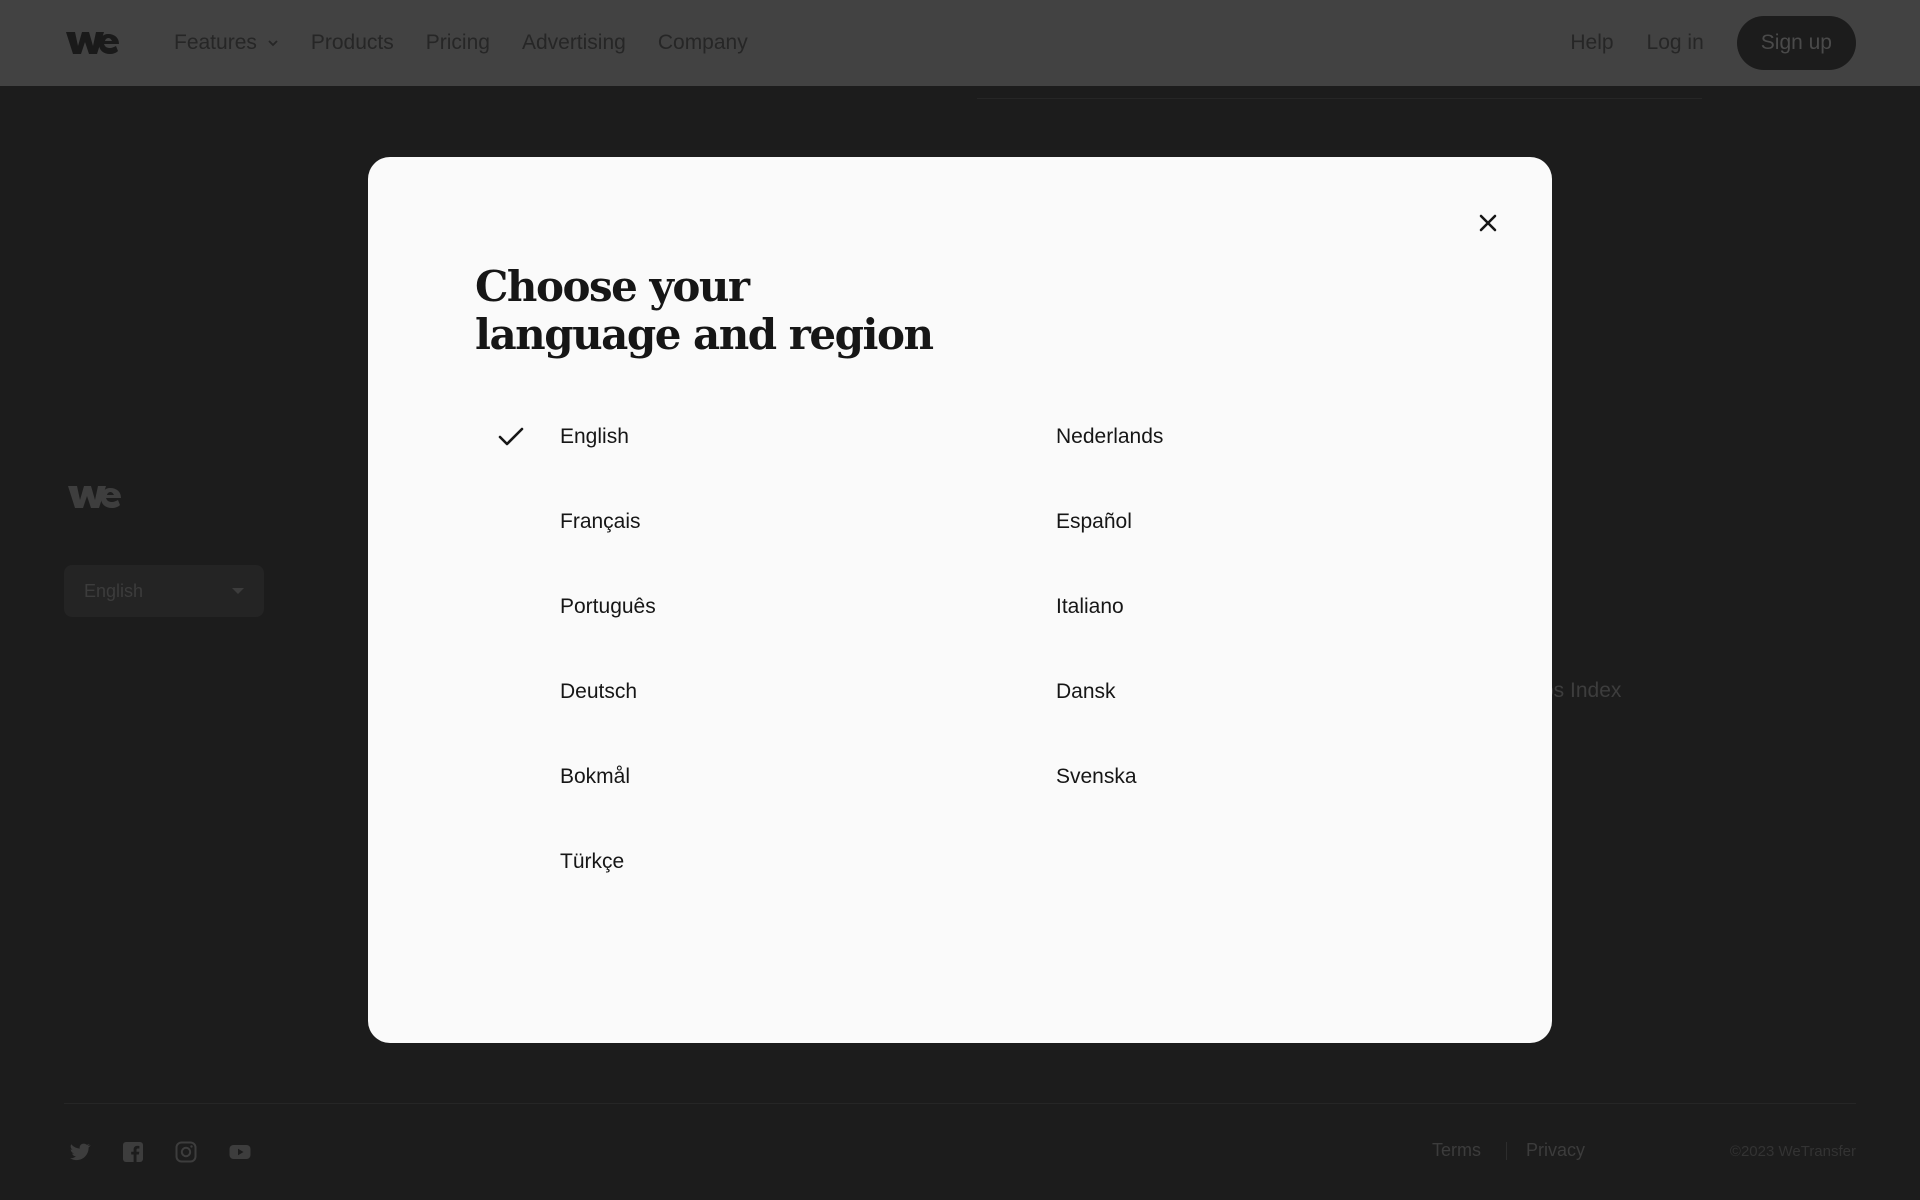 Image resolution: width=1920 pixels, height=1200 pixels. What do you see at coordinates (703, 43) in the screenshot?
I see `nav-company: Company` at bounding box center [703, 43].